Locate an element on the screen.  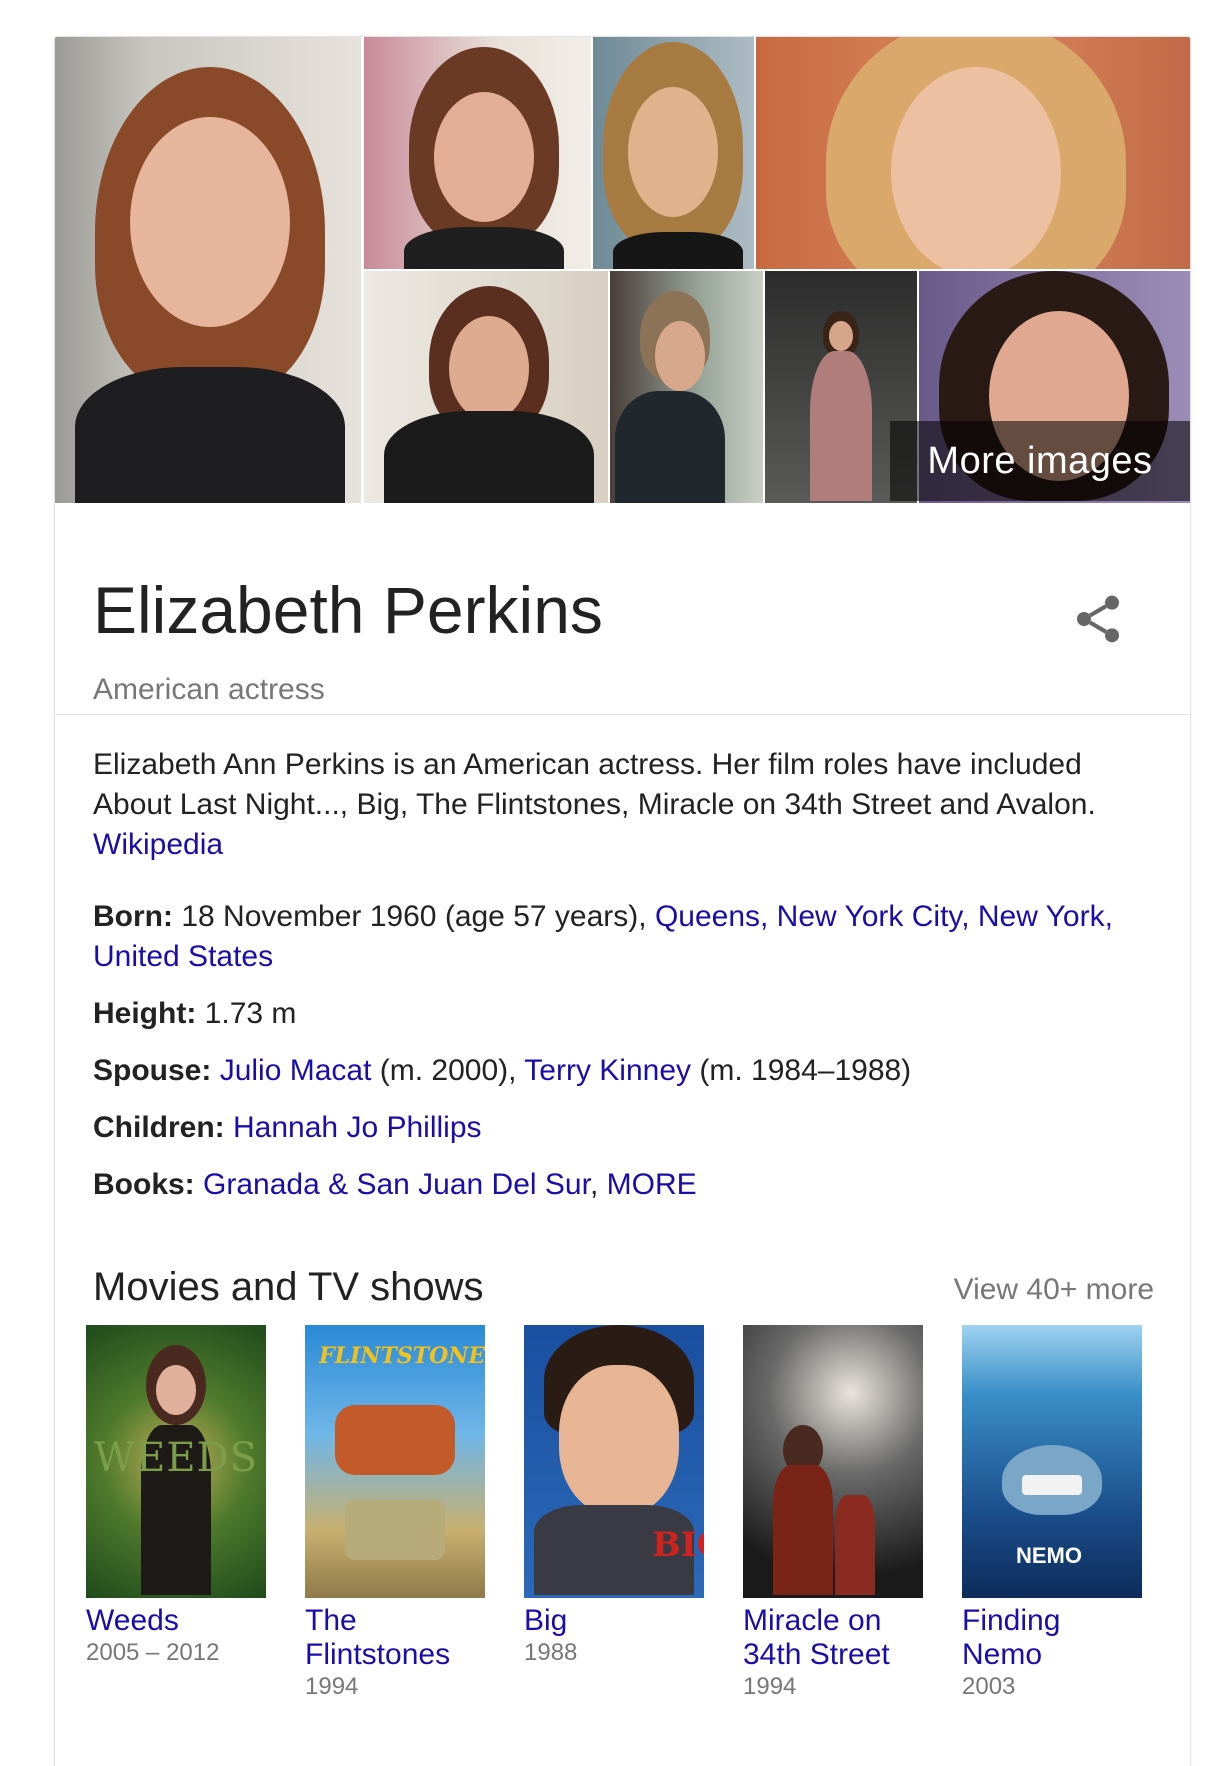
poster-text: NEMO is located at coordinates (1049, 1555).